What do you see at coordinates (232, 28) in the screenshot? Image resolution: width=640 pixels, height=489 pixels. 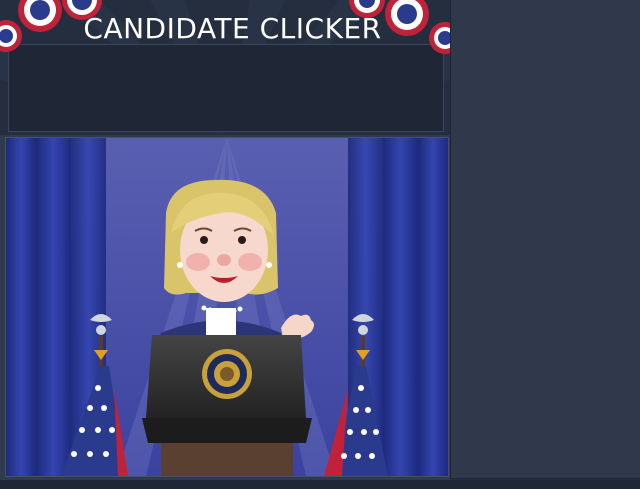 I see `game-title: CANDIDATE CLICKER` at bounding box center [232, 28].